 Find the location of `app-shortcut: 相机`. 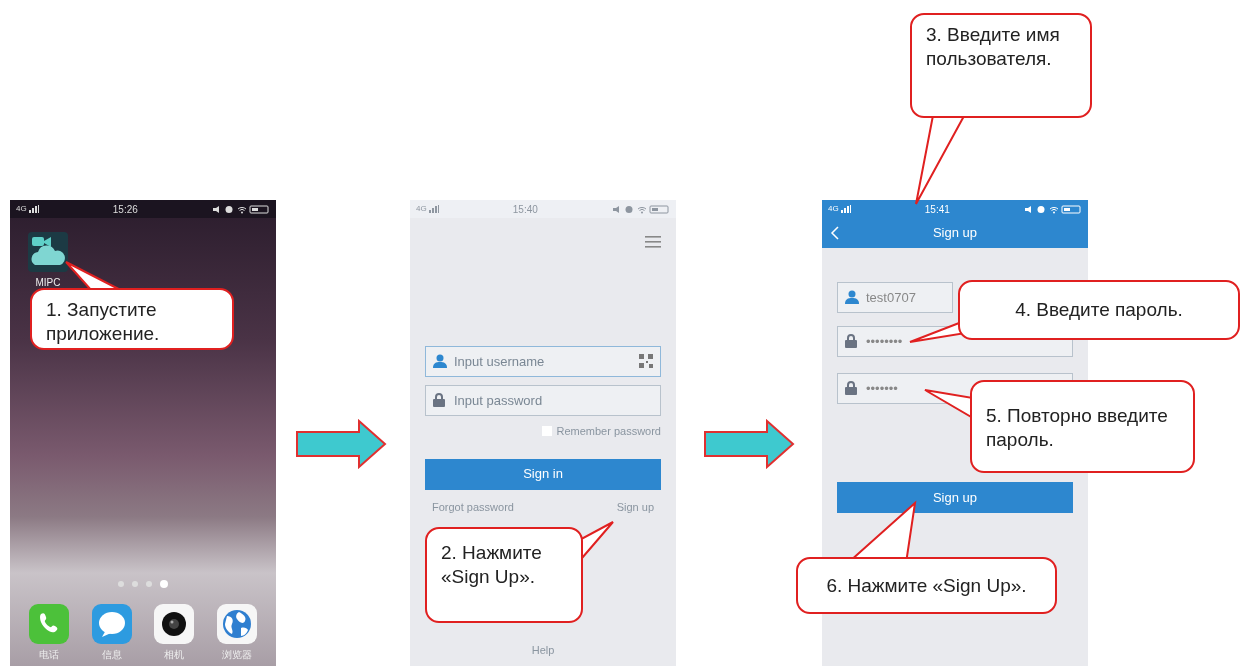

app-shortcut: 相机 is located at coordinates (174, 633).